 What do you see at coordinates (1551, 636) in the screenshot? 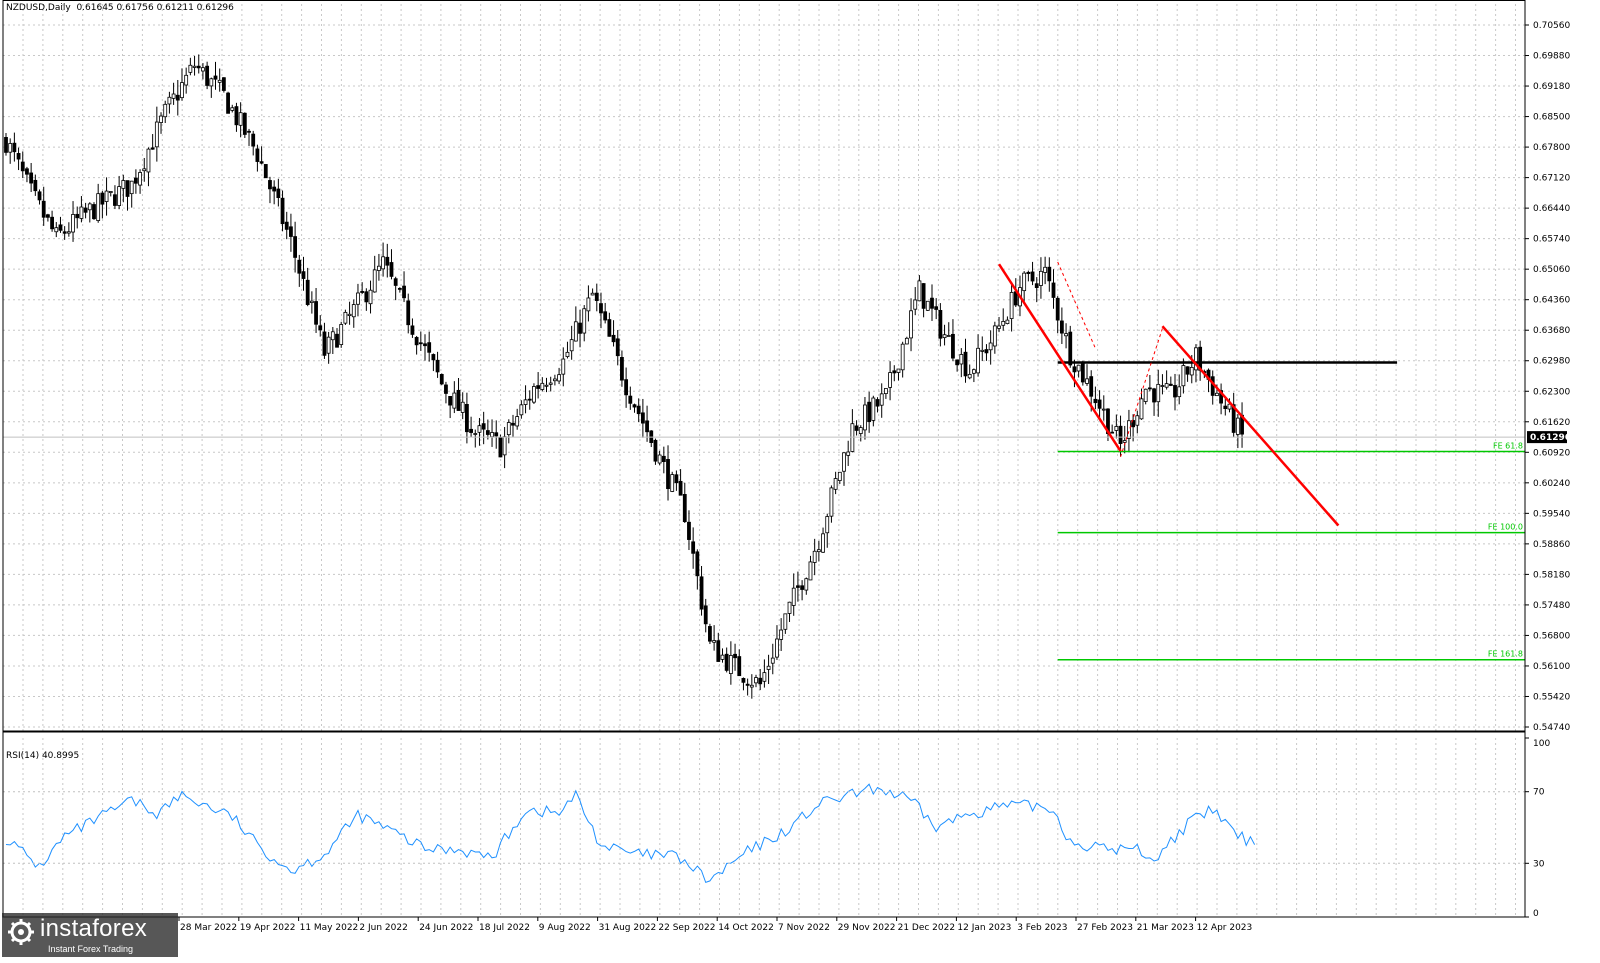
I see `price-tick-label: 0.56800` at bounding box center [1551, 636].